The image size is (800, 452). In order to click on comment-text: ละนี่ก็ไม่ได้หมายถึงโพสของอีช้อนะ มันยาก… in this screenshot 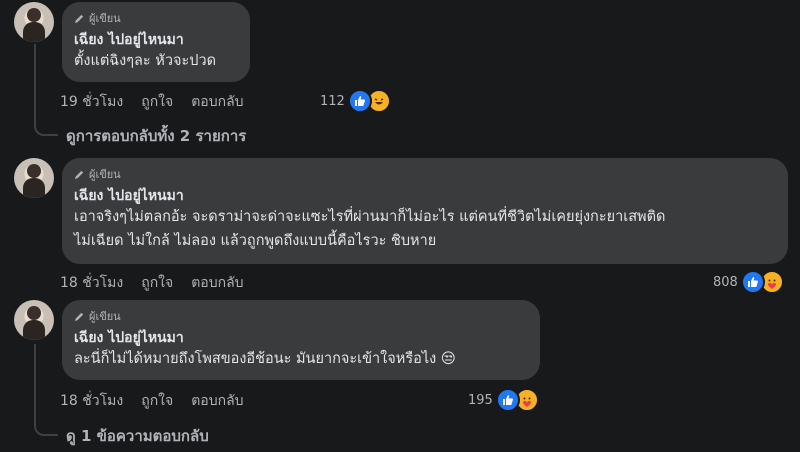, I will do `click(265, 359)`.